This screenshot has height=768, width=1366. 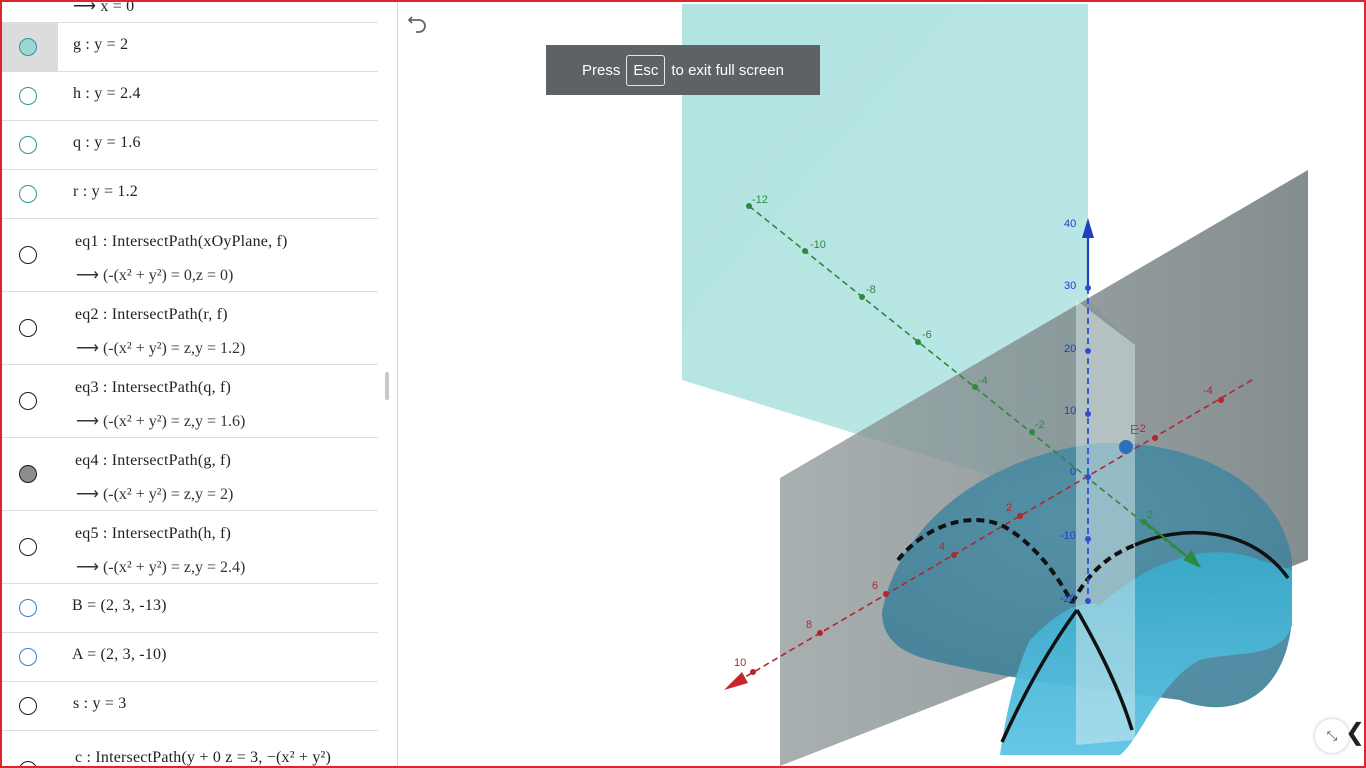 I want to click on z-tick-label: 20, so click(x=1070, y=349).